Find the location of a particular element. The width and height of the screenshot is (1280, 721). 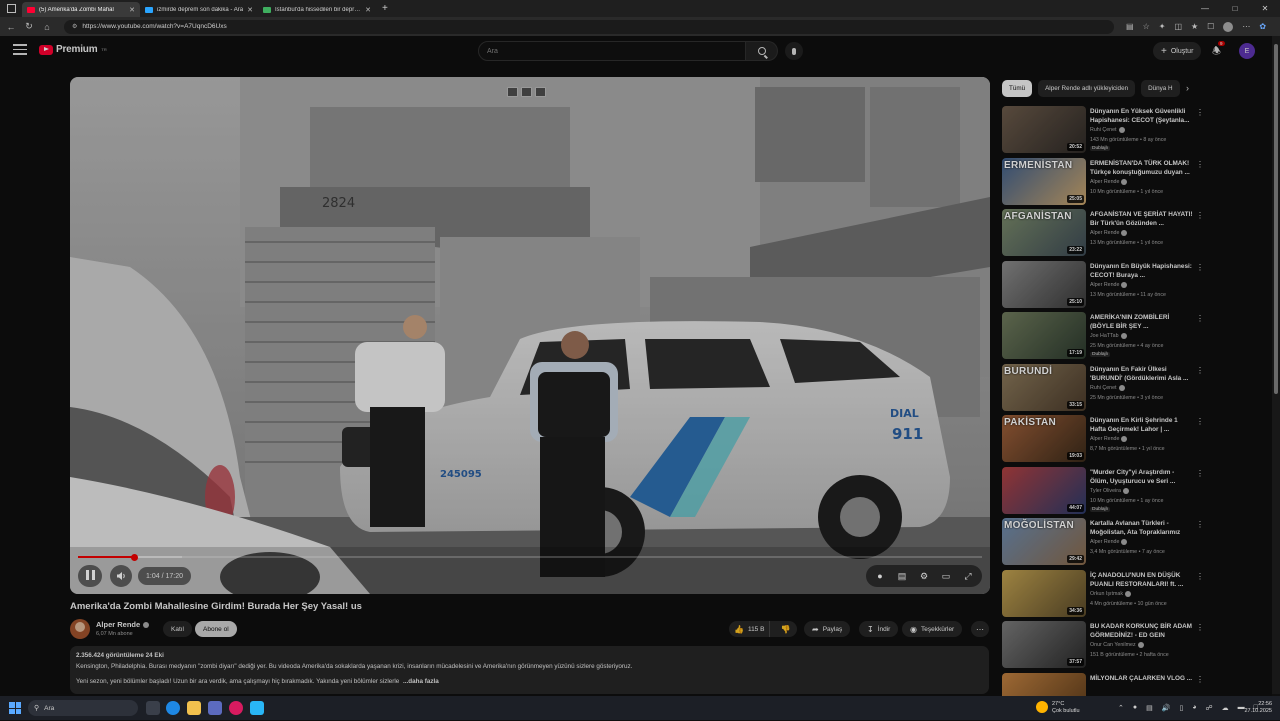

channel-avatar is located at coordinates (80, 629).